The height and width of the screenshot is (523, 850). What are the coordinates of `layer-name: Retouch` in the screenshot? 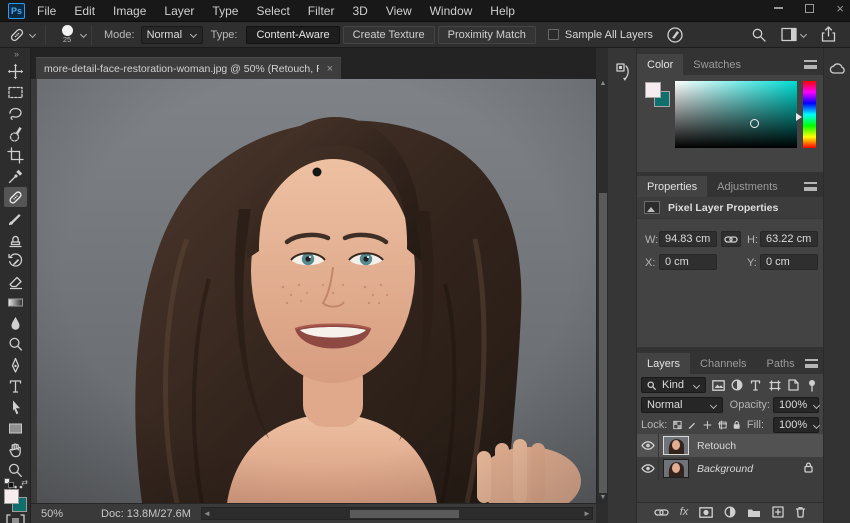 It's located at (716, 446).